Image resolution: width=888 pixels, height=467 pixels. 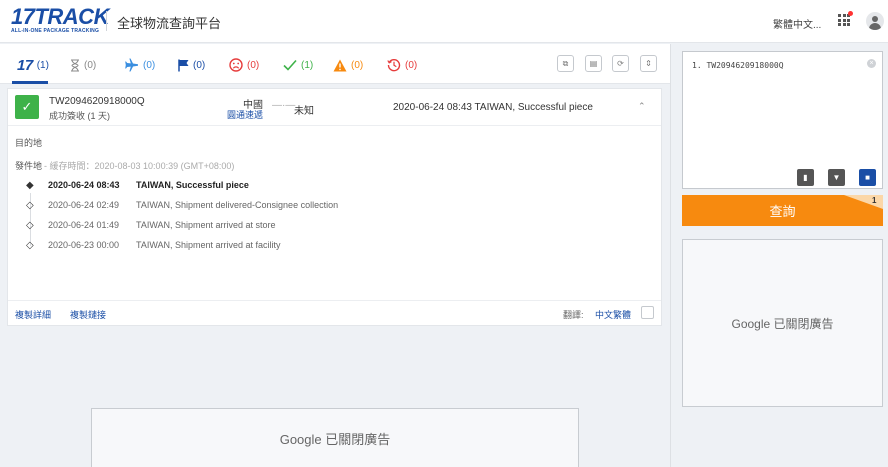 I want to click on copy-button: ⧉, so click(x=565, y=63).